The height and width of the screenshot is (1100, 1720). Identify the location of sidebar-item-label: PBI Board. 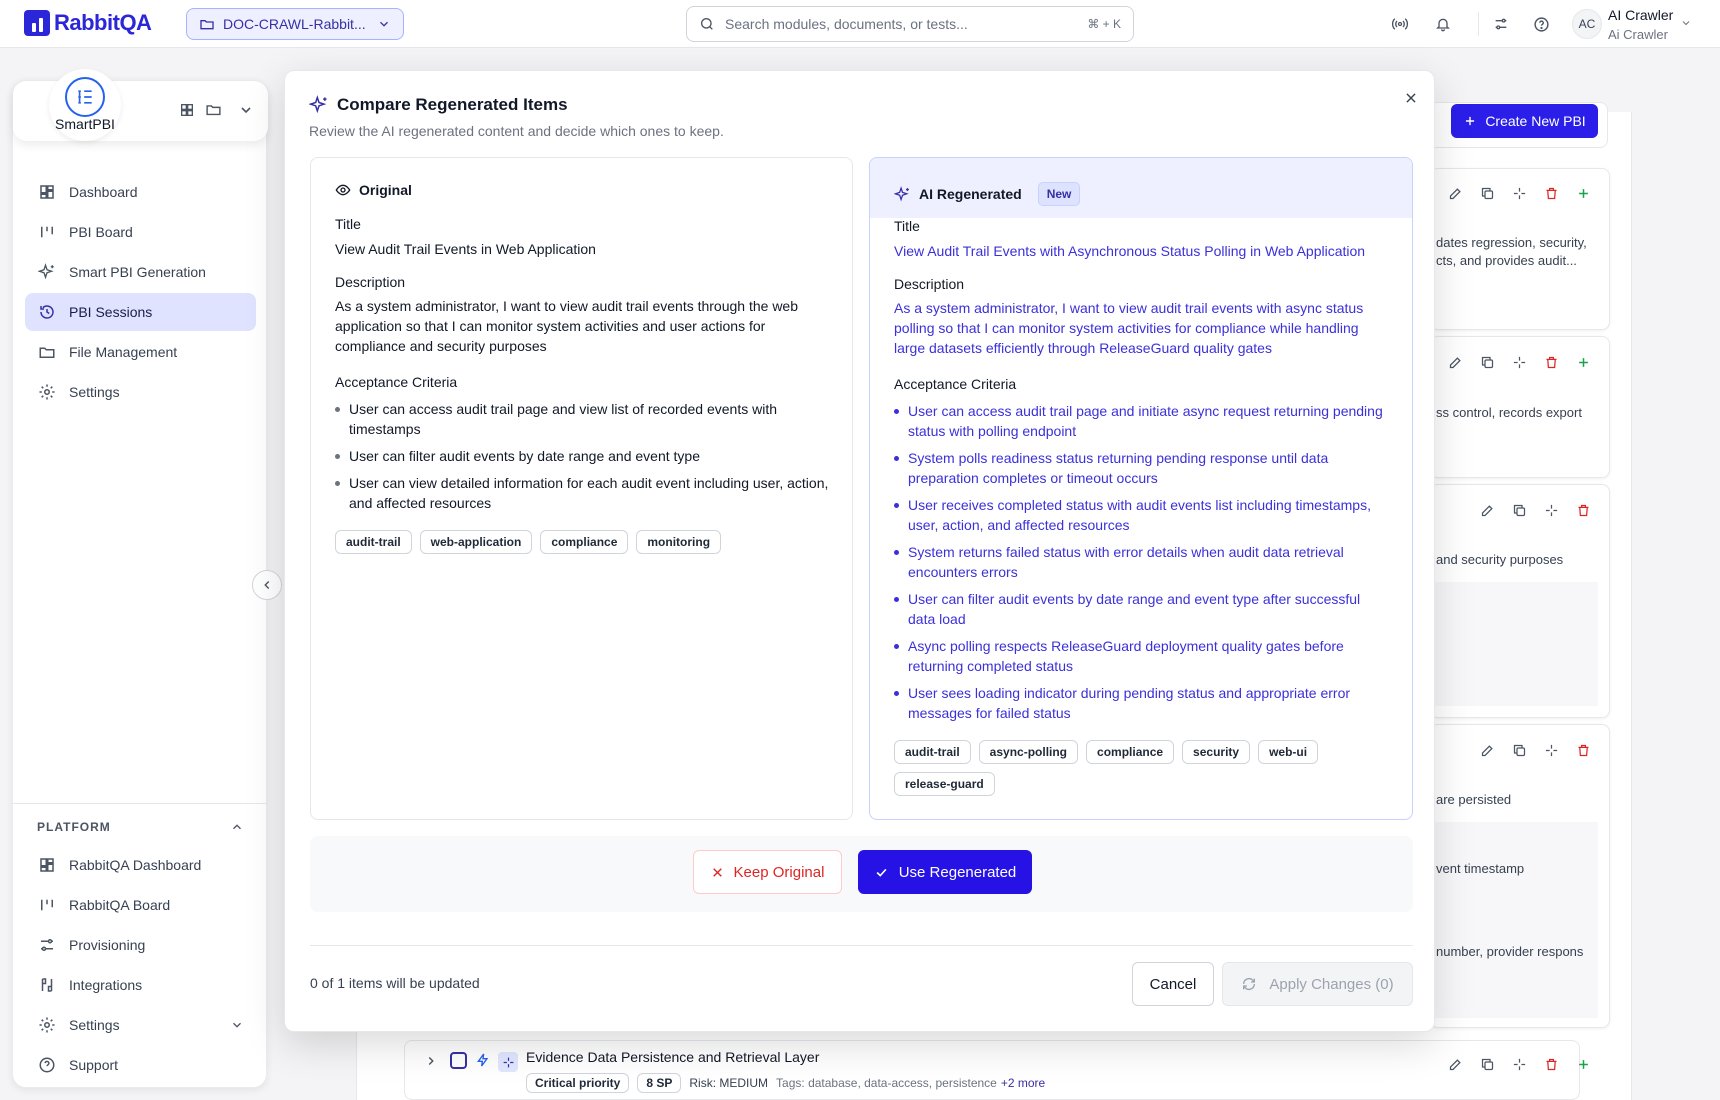
(101, 232).